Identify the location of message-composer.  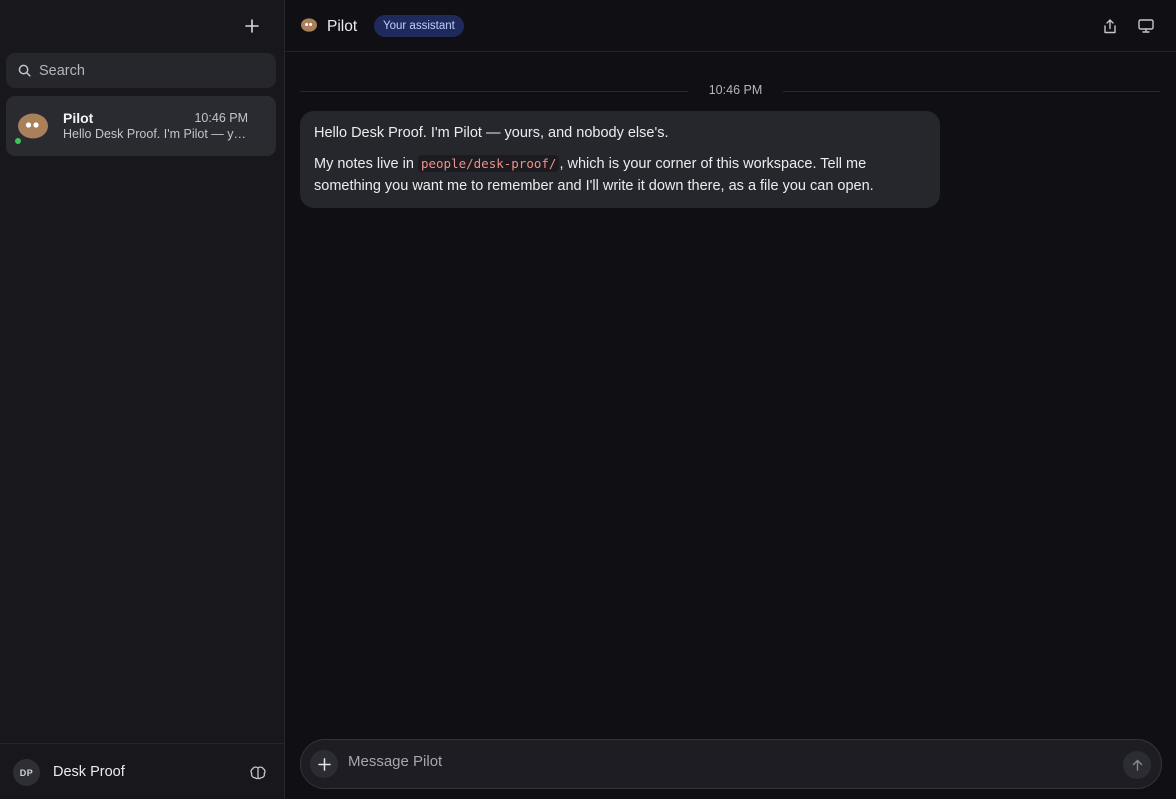
(731, 764).